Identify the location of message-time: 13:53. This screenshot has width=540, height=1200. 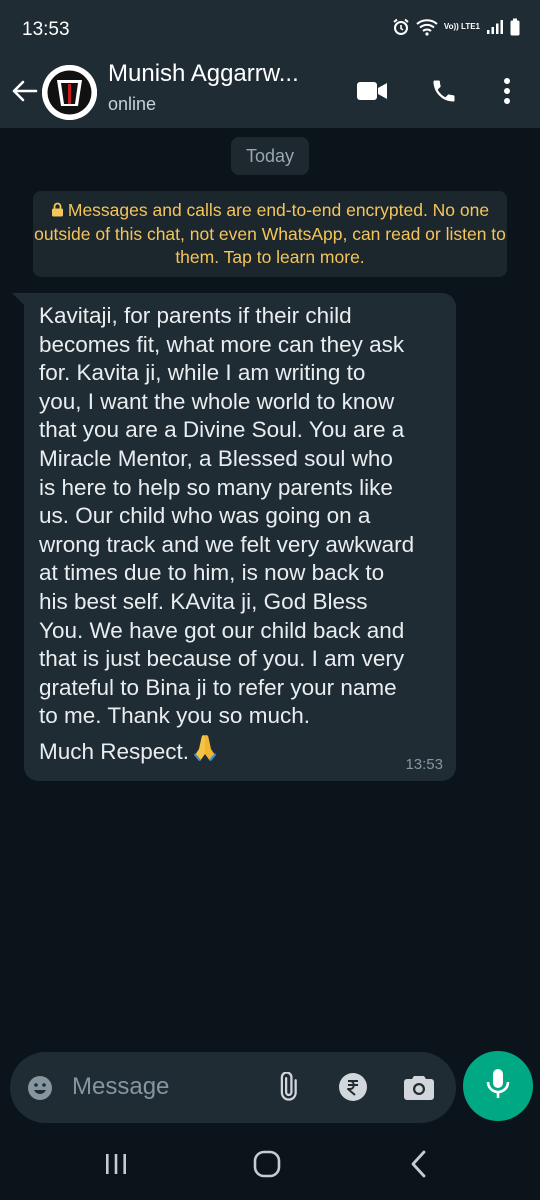
(424, 764).